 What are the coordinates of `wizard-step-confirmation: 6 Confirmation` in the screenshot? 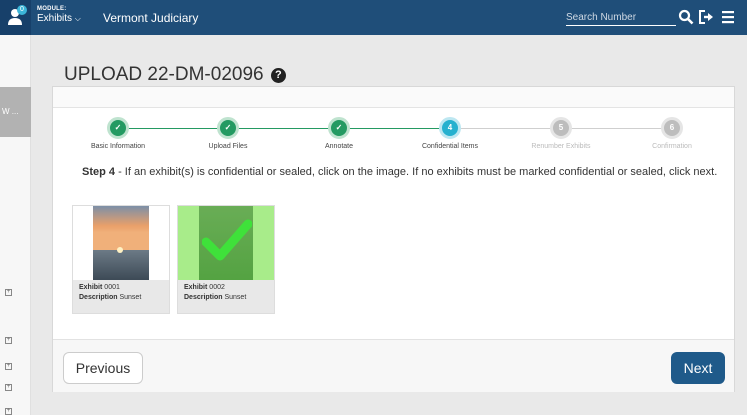 It's located at (672, 133).